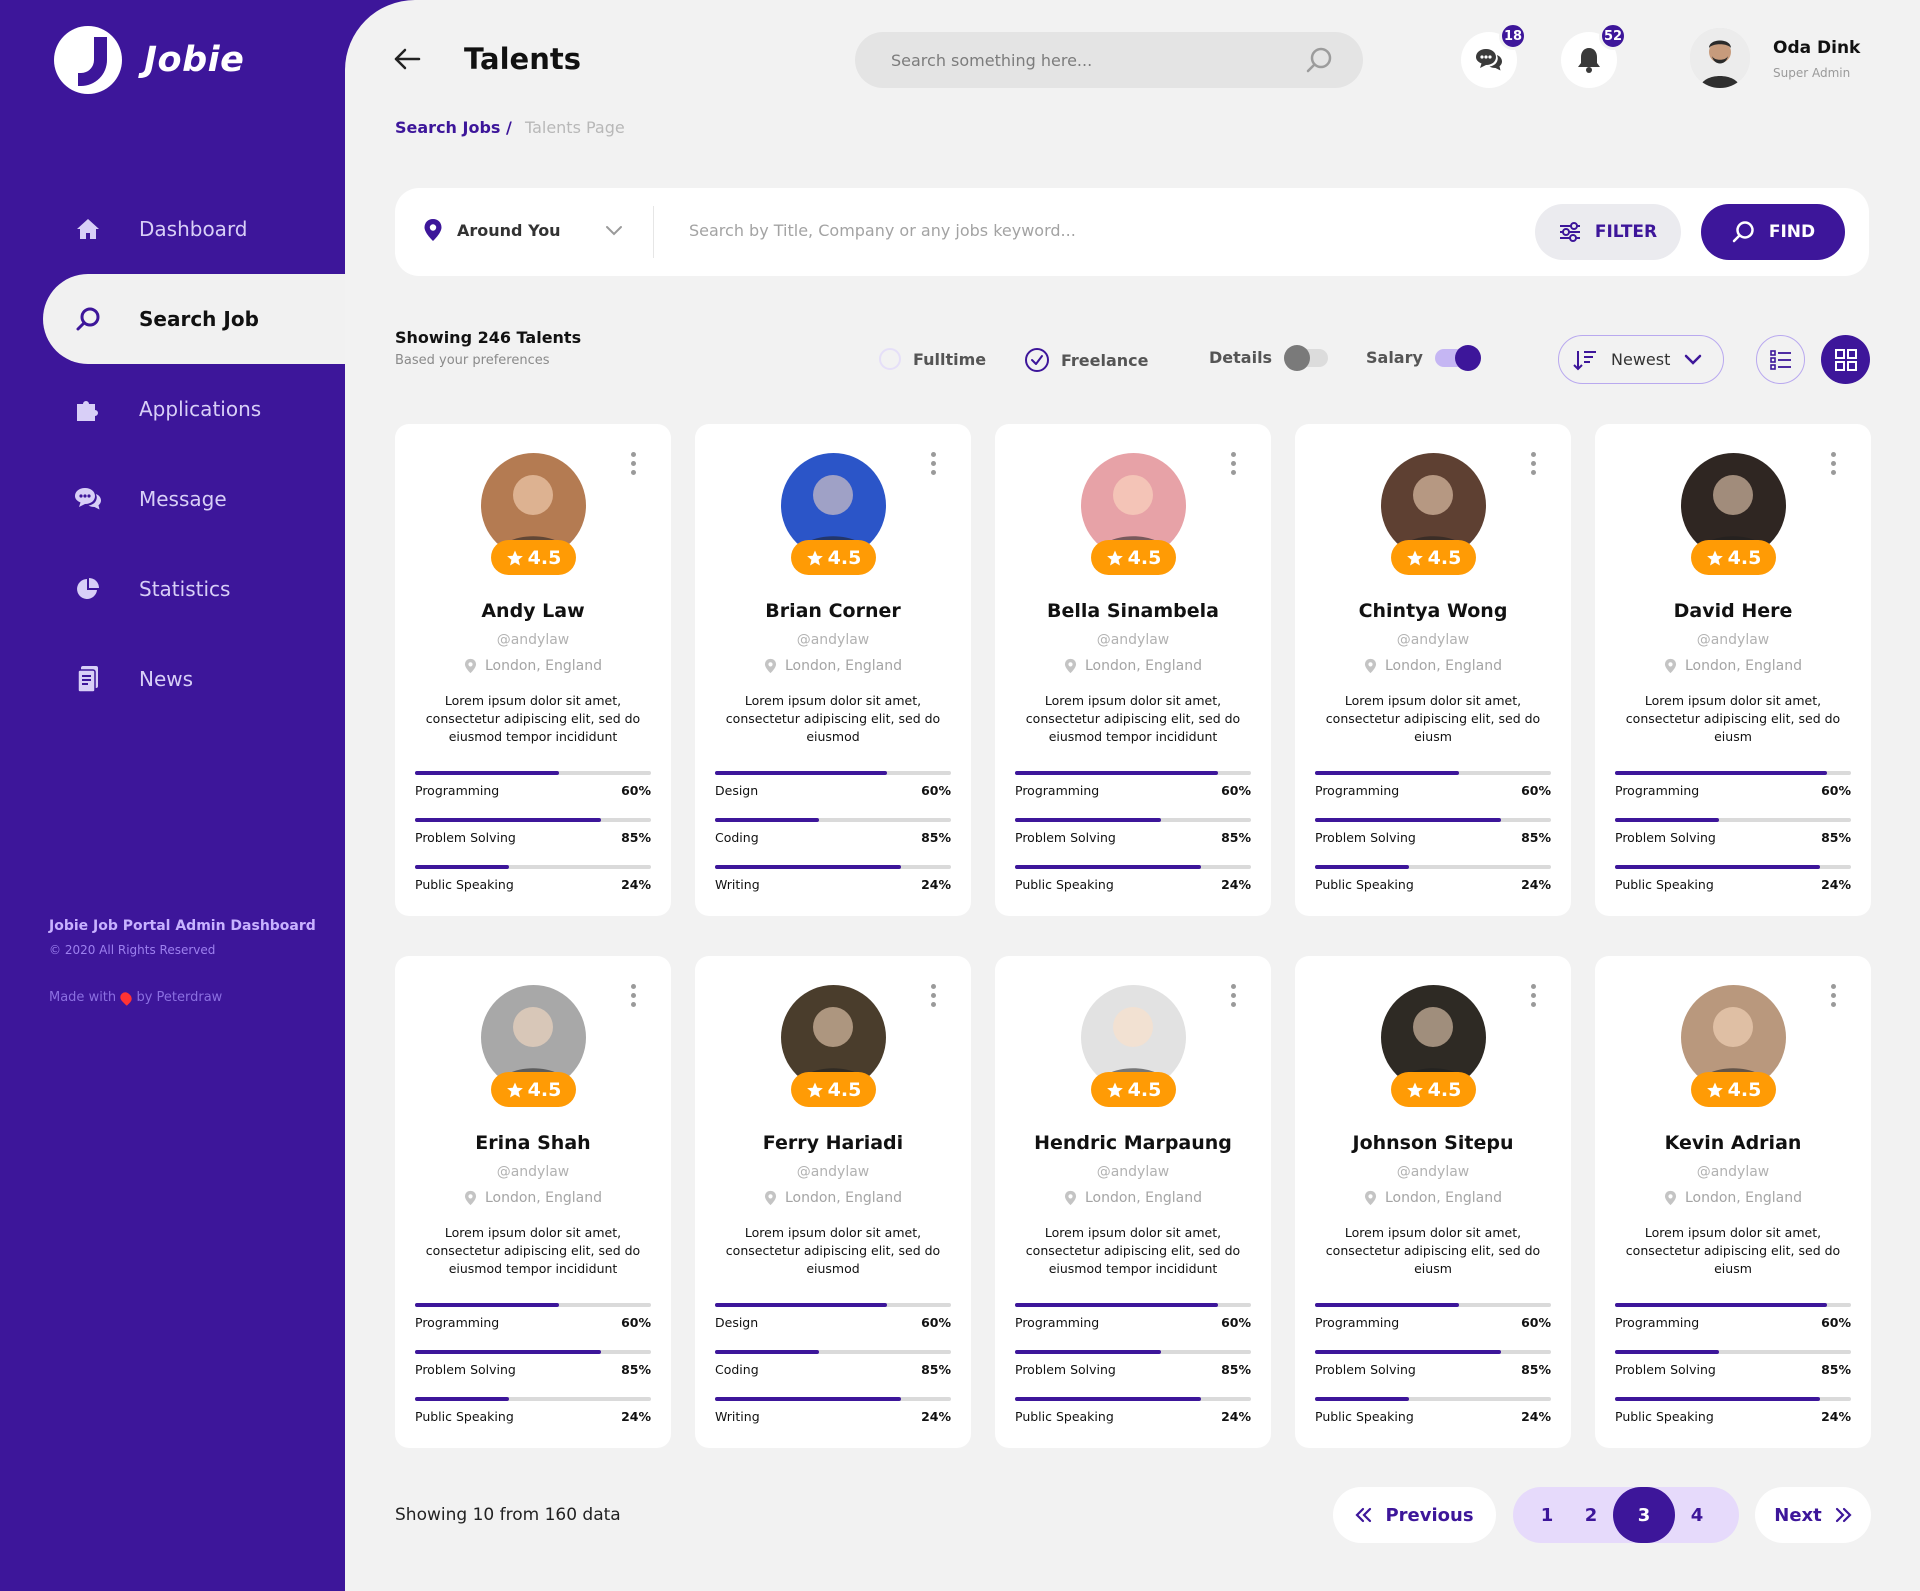 The height and width of the screenshot is (1591, 1920). Describe the element at coordinates (833, 1143) in the screenshot. I see `talent-name: Ferry Hariadi` at that location.